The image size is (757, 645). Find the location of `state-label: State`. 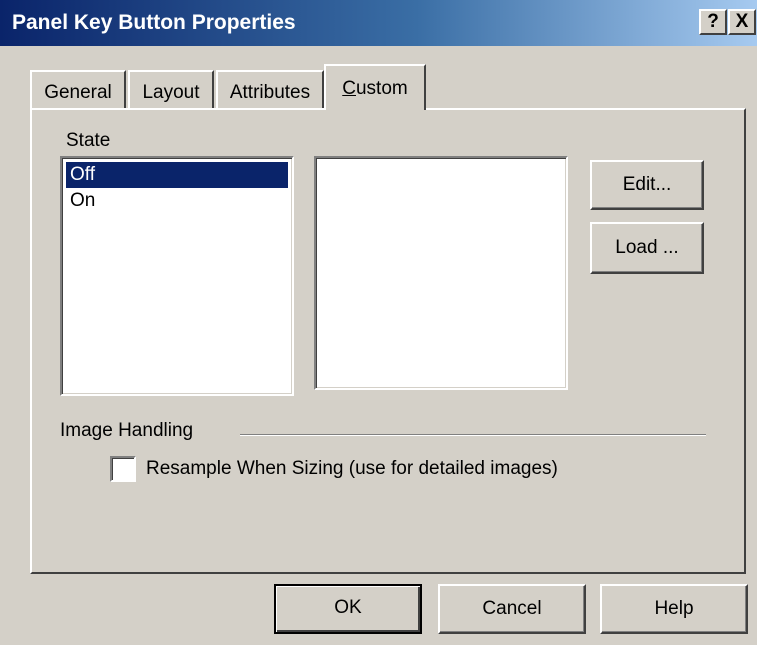

state-label: State is located at coordinates (88, 140).